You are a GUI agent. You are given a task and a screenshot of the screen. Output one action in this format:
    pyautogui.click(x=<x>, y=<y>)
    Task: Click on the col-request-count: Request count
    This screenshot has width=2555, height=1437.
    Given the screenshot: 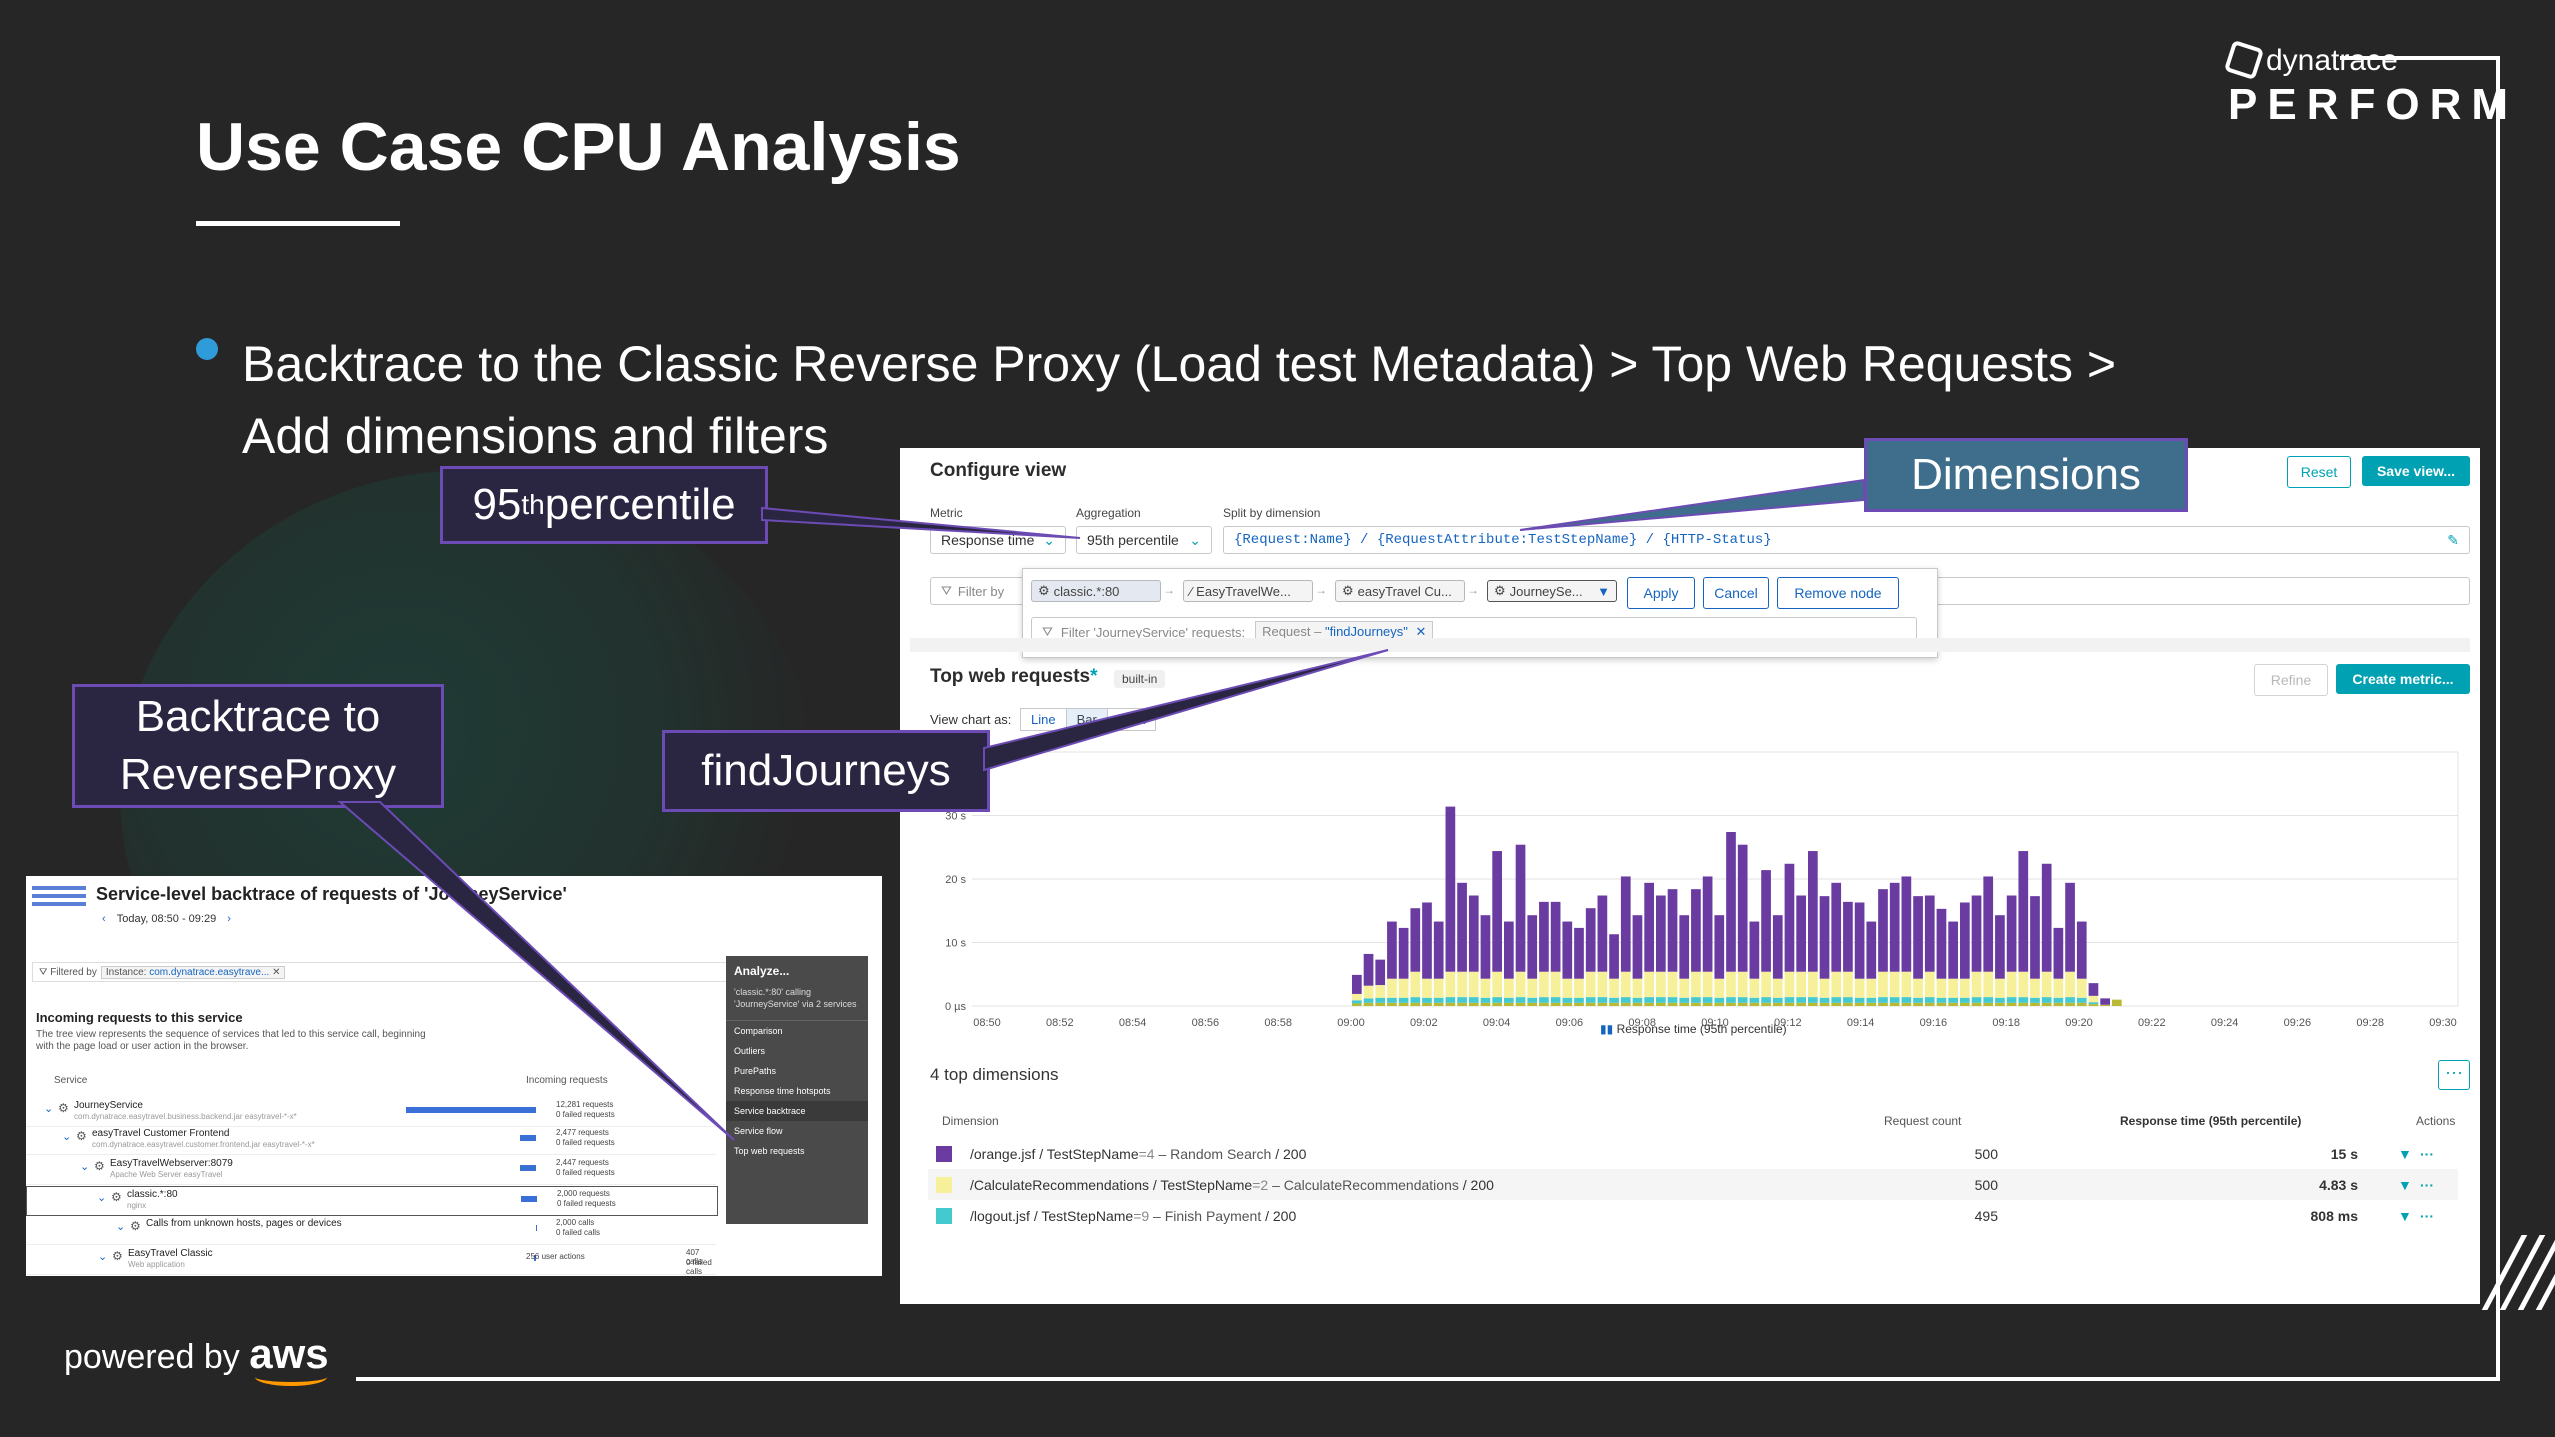 What is the action you would take?
    pyautogui.click(x=1922, y=1121)
    